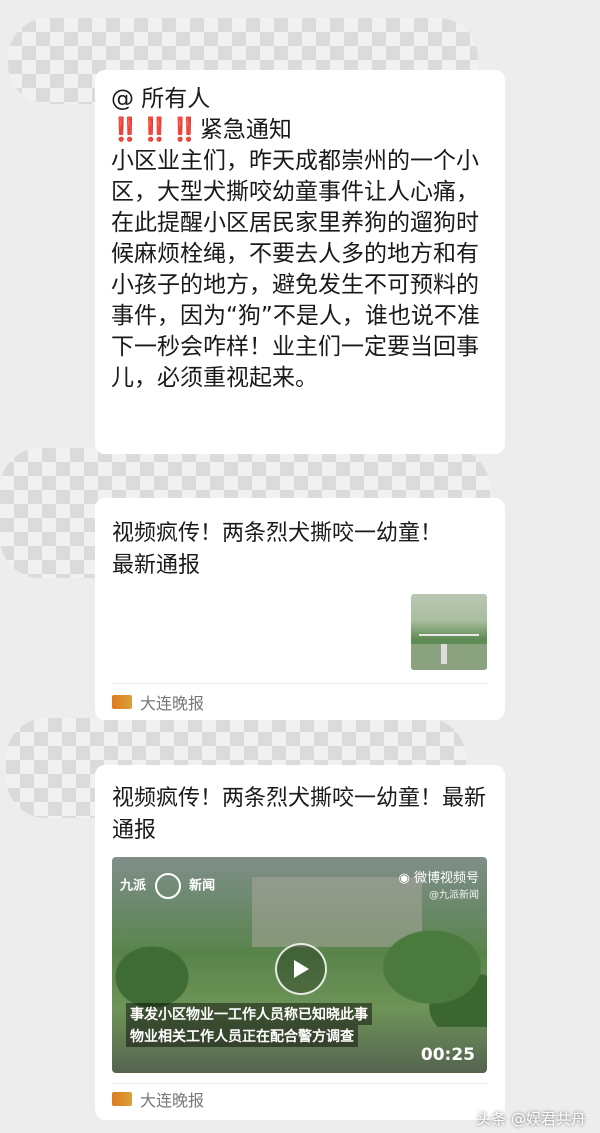 The image size is (600, 1133). I want to click on logo-right-sub: @九派新闻, so click(454, 895).